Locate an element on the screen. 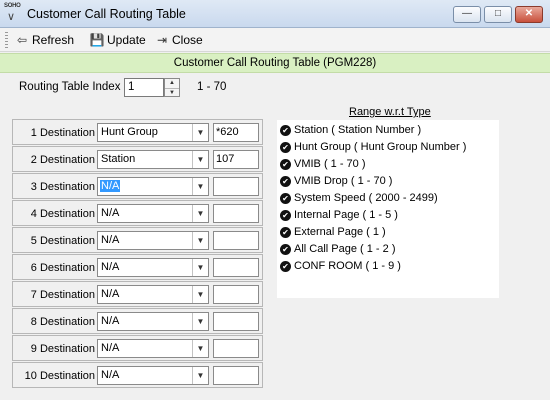 The height and width of the screenshot is (400, 550). destination-row-1: 1 Destination Hunt Group ▼ *620 is located at coordinates (137, 132).